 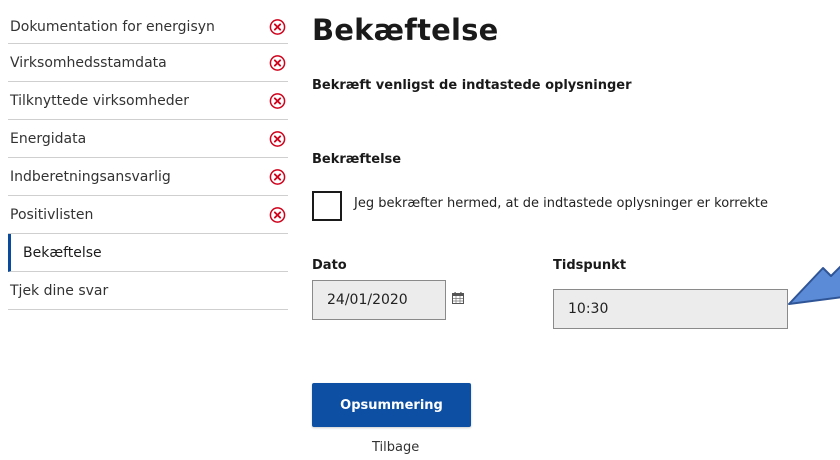 I want to click on sidebar-item-tilknyttede: Tilknyttede virksomheder, so click(x=148, y=101).